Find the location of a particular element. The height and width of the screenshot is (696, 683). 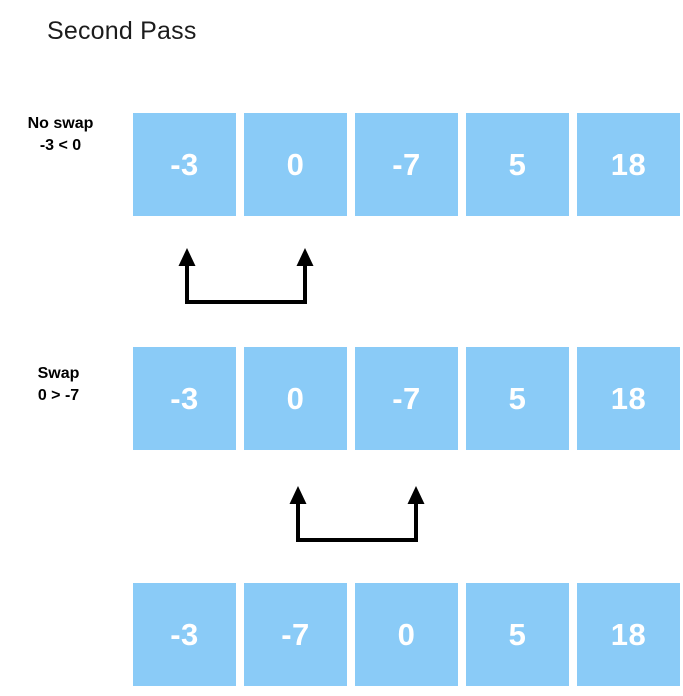

array-row-2: -3 0 -7 5 18 is located at coordinates (406, 398).